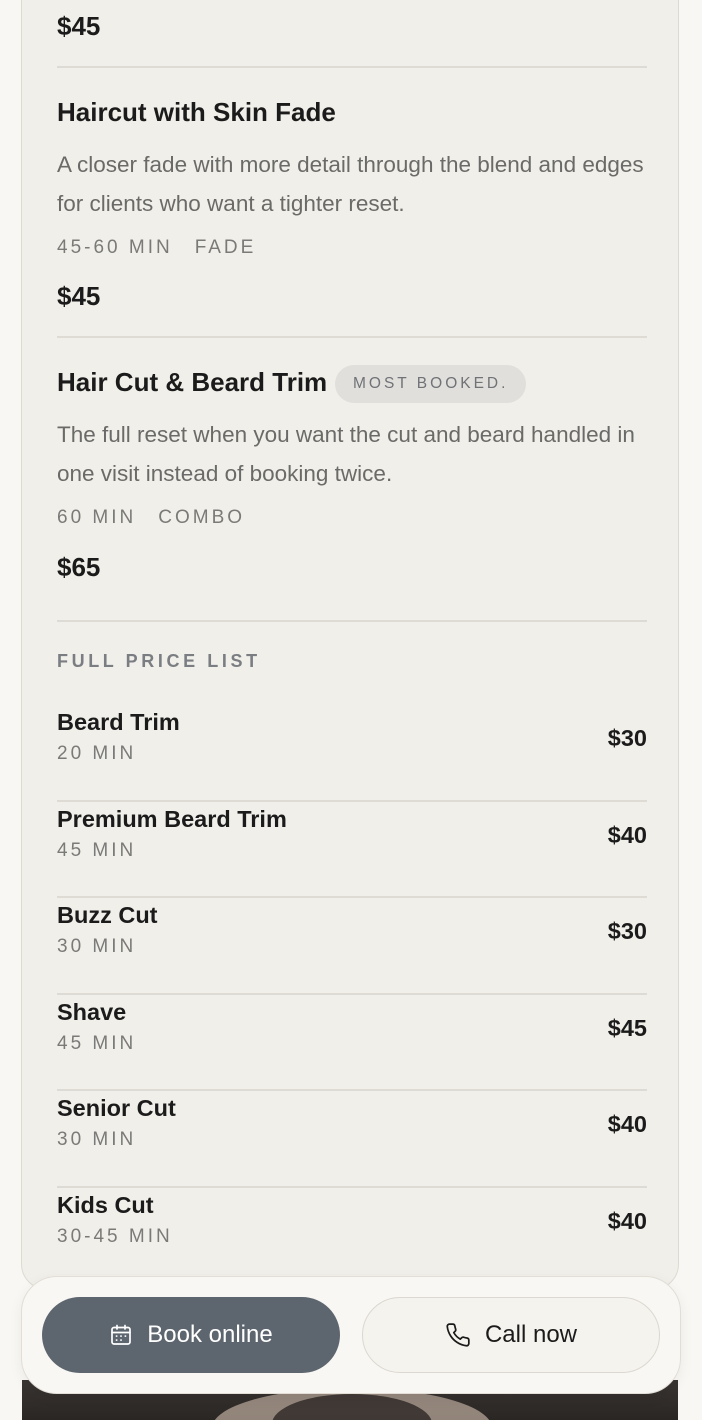  What do you see at coordinates (115, 247) in the screenshot?
I see `service-duration: 45-60 MIN` at bounding box center [115, 247].